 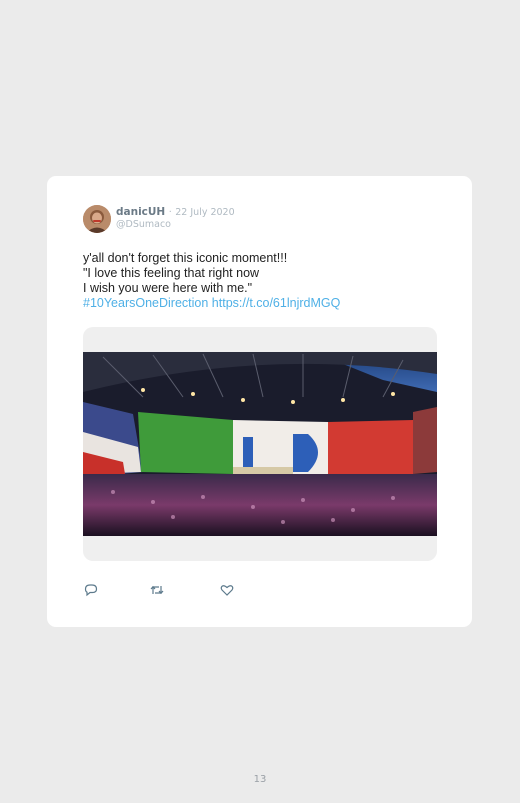 I want to click on author-handle: @DSumaco, so click(x=143, y=225).